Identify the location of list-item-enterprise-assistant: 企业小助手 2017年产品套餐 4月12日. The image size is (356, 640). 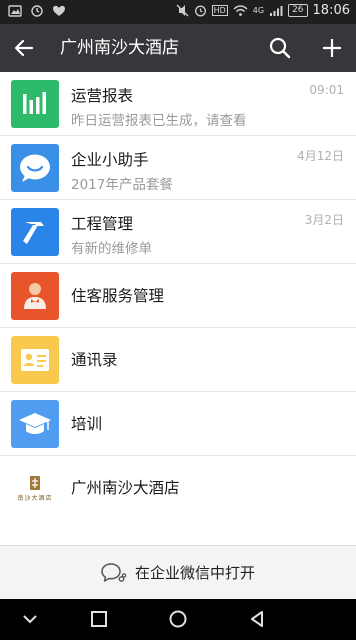
(178, 168).